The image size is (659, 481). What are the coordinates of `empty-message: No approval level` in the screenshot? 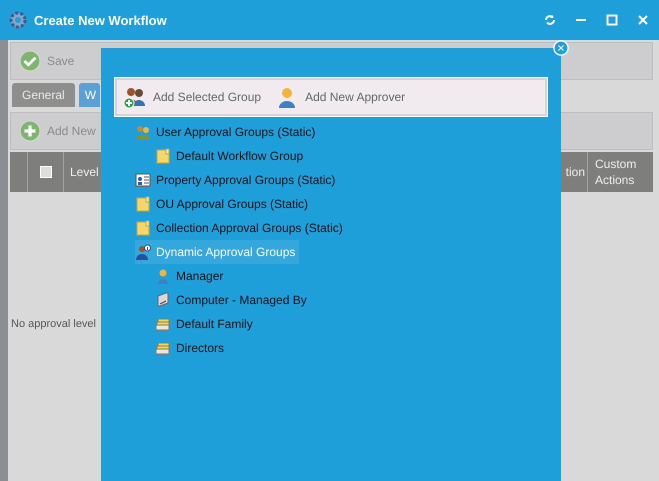 It's located at (53, 324).